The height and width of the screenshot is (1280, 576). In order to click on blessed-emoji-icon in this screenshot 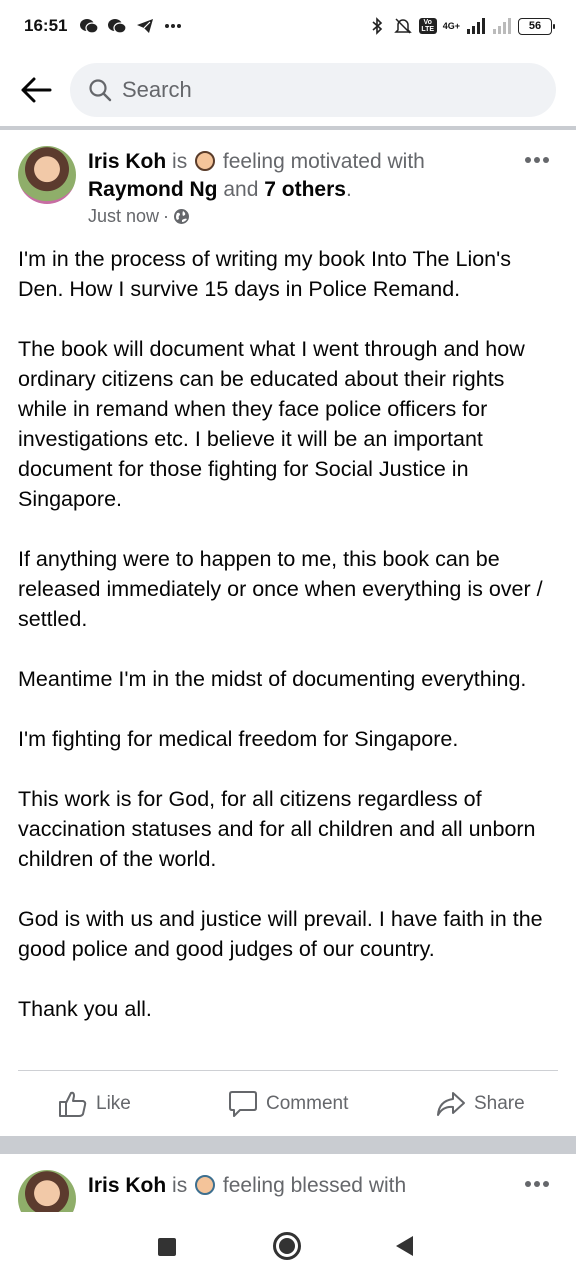, I will do `click(205, 1185)`.